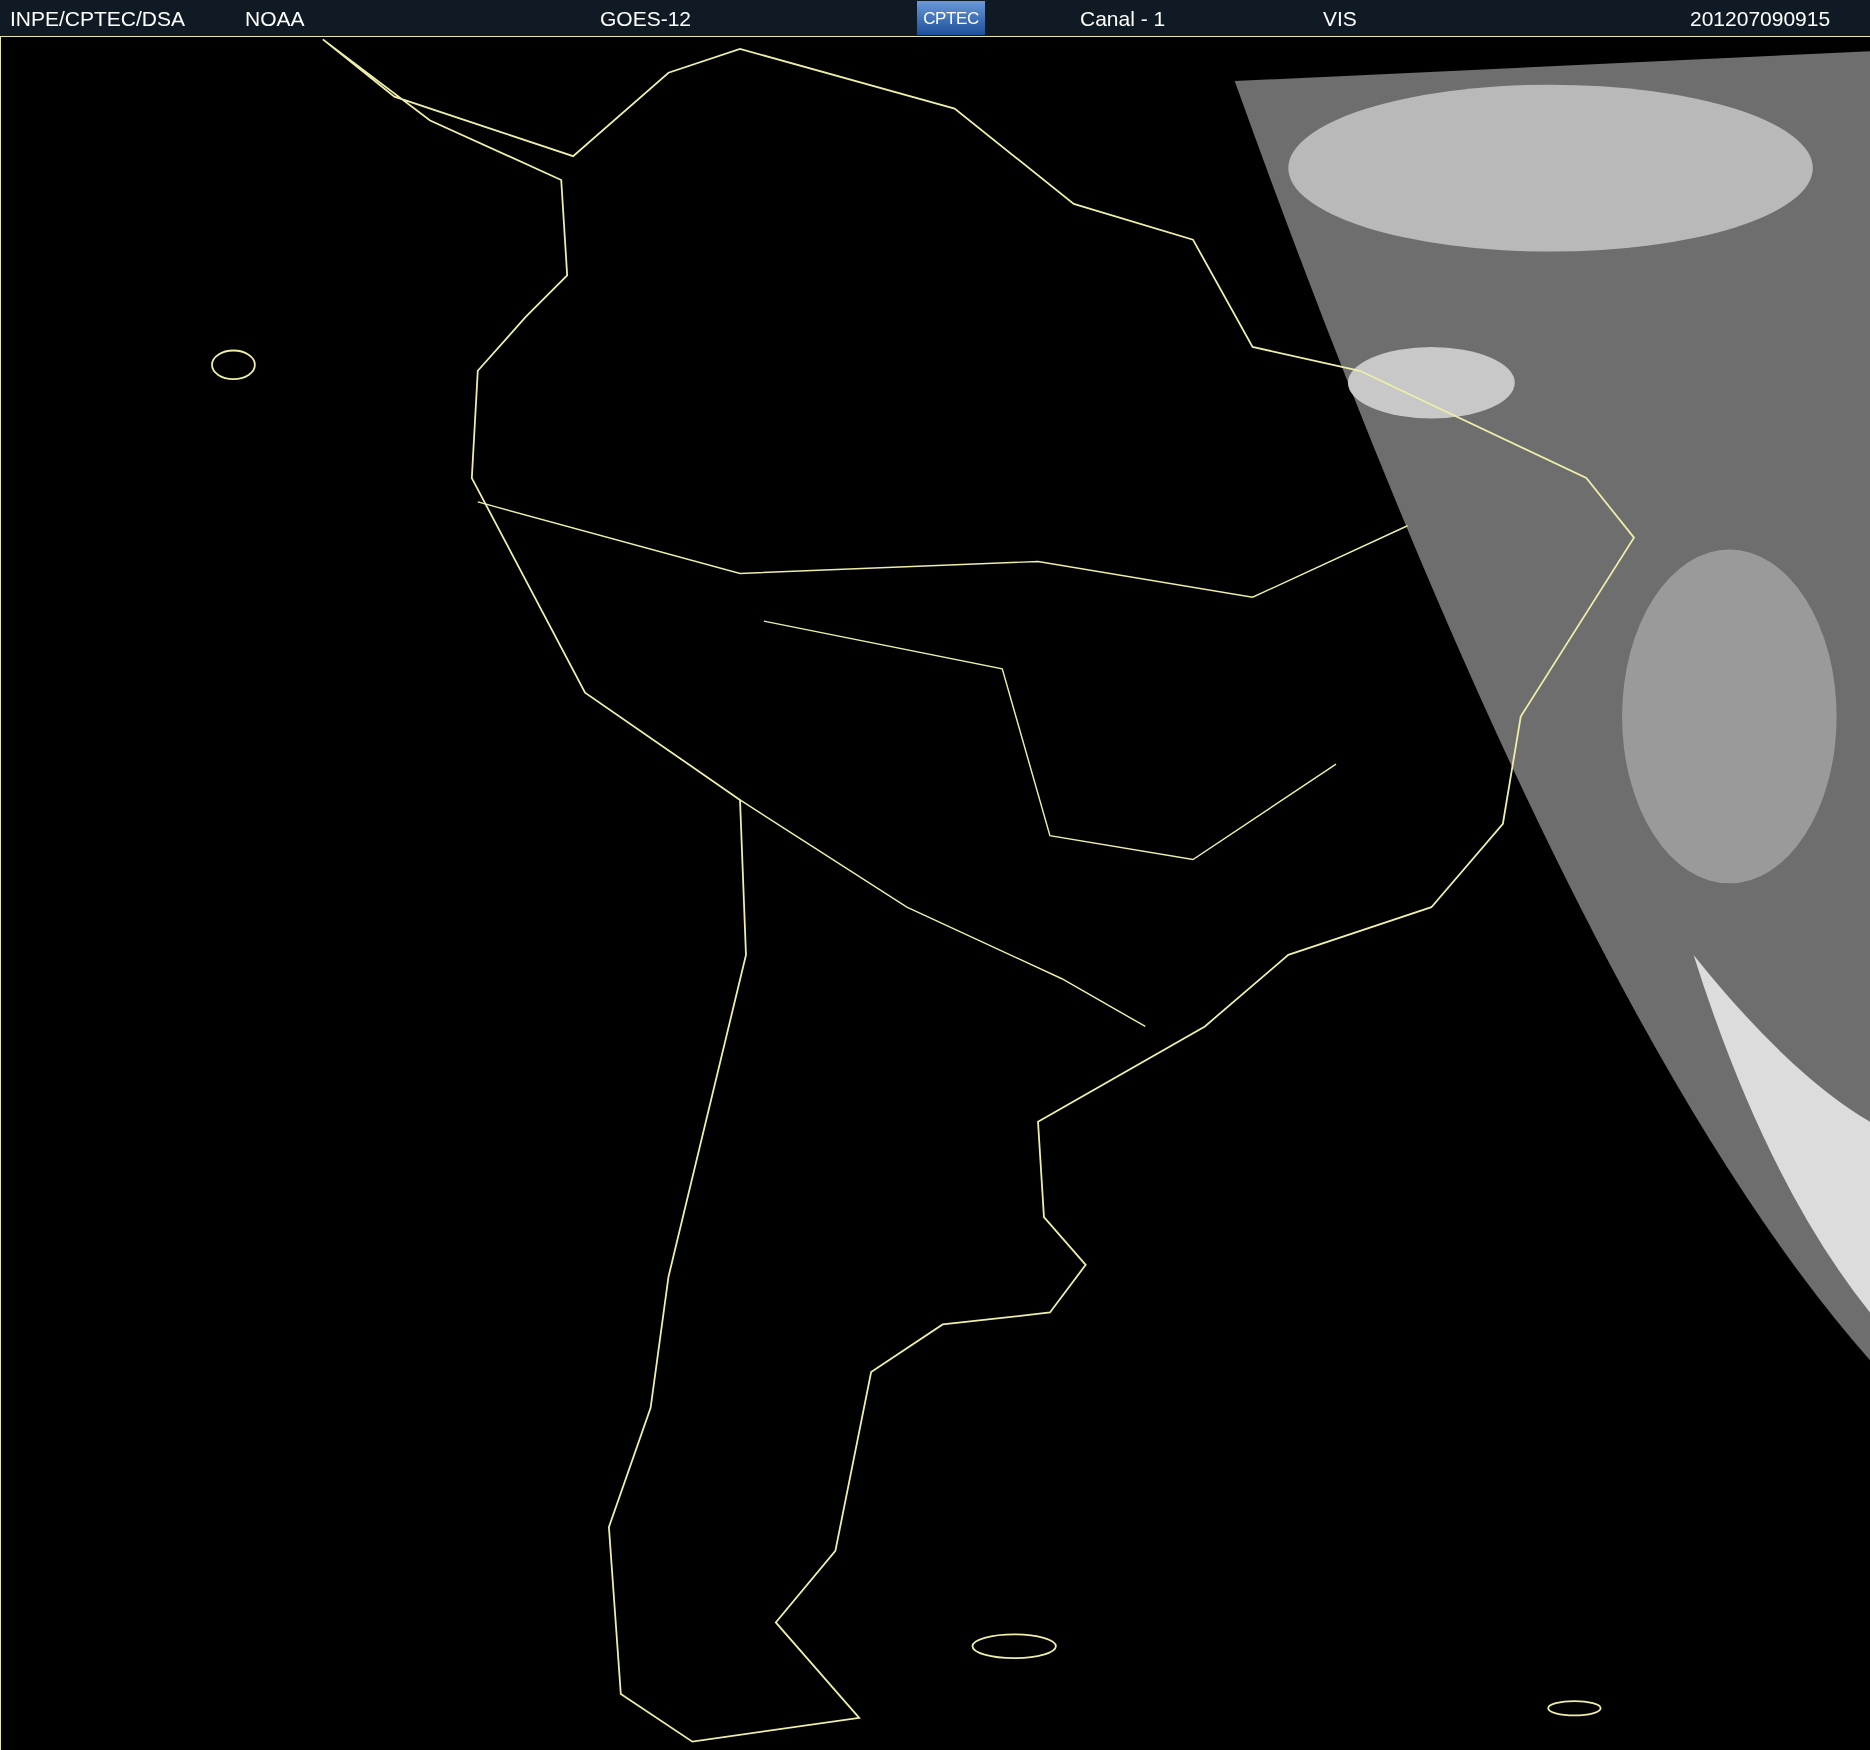  Describe the element at coordinates (1123, 18) in the screenshot. I see `channel-label: Canal - 1` at that location.